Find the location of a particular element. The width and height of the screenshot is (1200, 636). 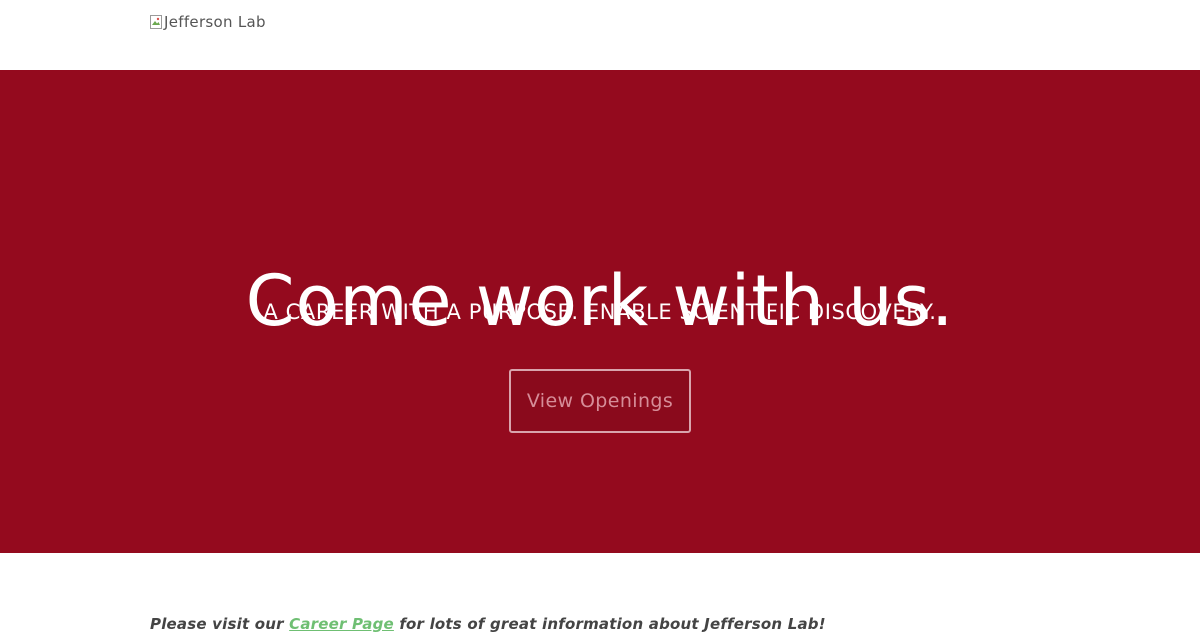

view-openings-button: View Openings is located at coordinates (600, 401).